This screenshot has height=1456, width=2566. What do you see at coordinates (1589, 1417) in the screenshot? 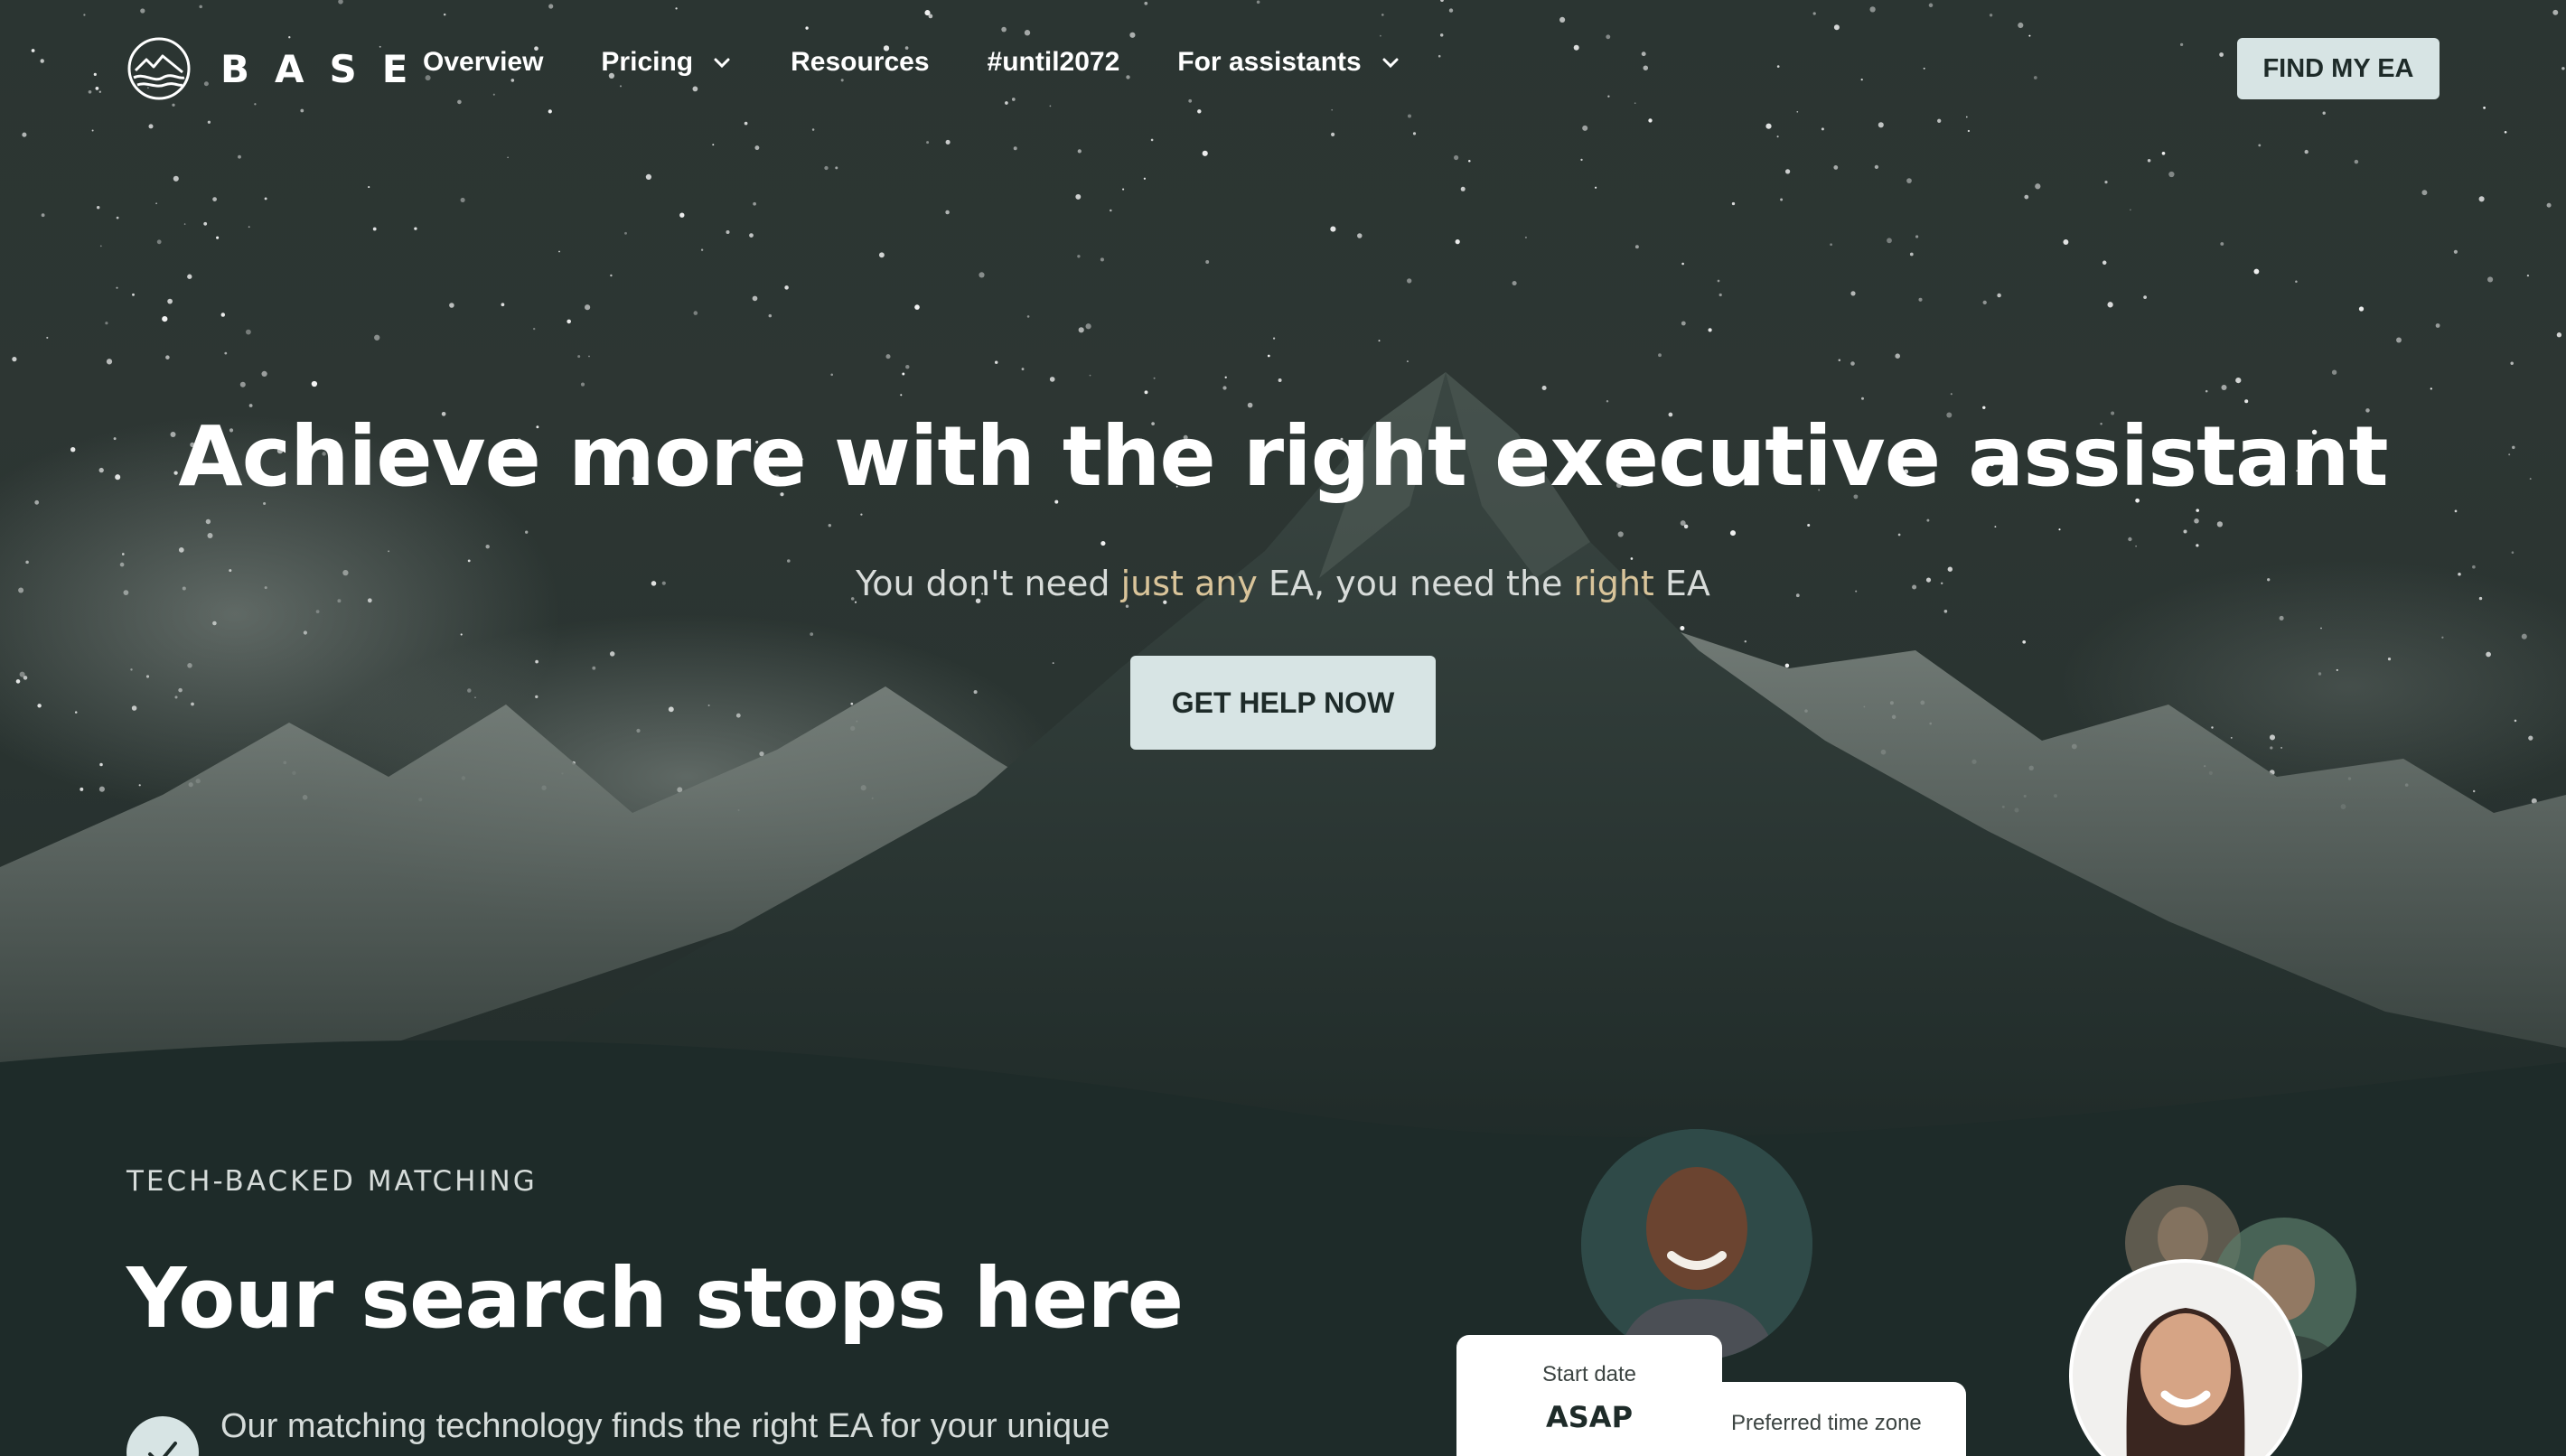
I see `start-date-value: ASAP` at bounding box center [1589, 1417].